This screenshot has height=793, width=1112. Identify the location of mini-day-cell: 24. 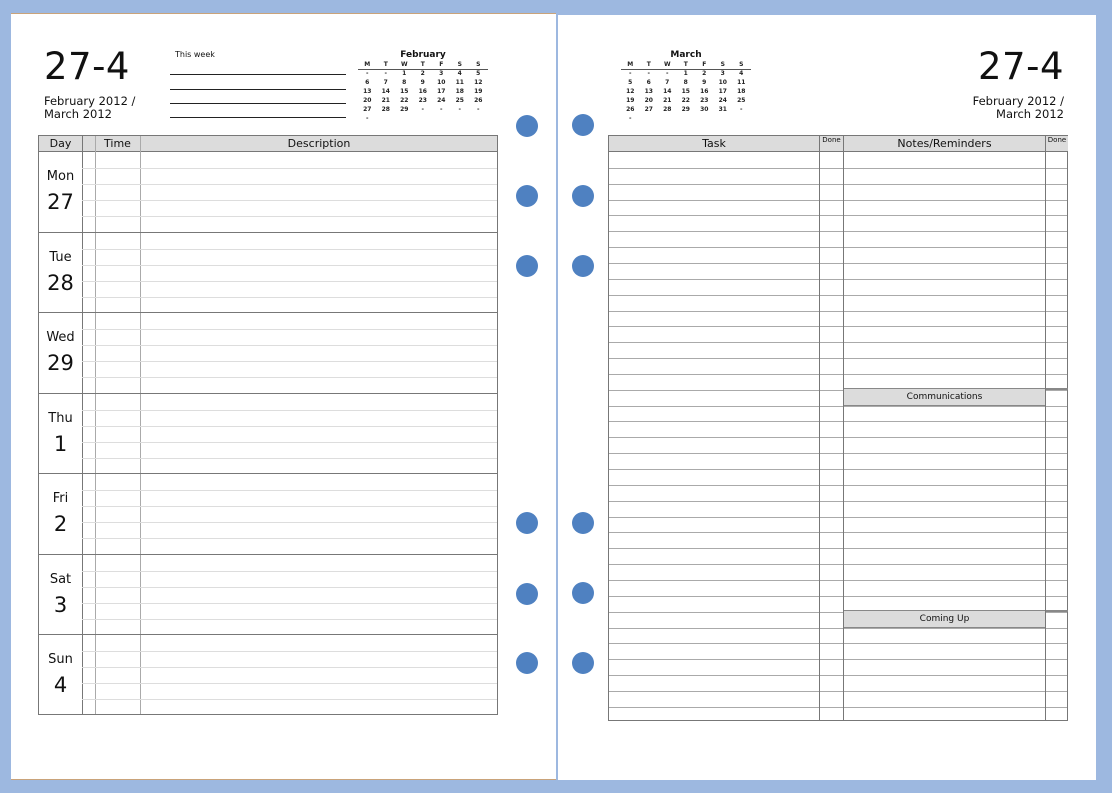
(441, 100).